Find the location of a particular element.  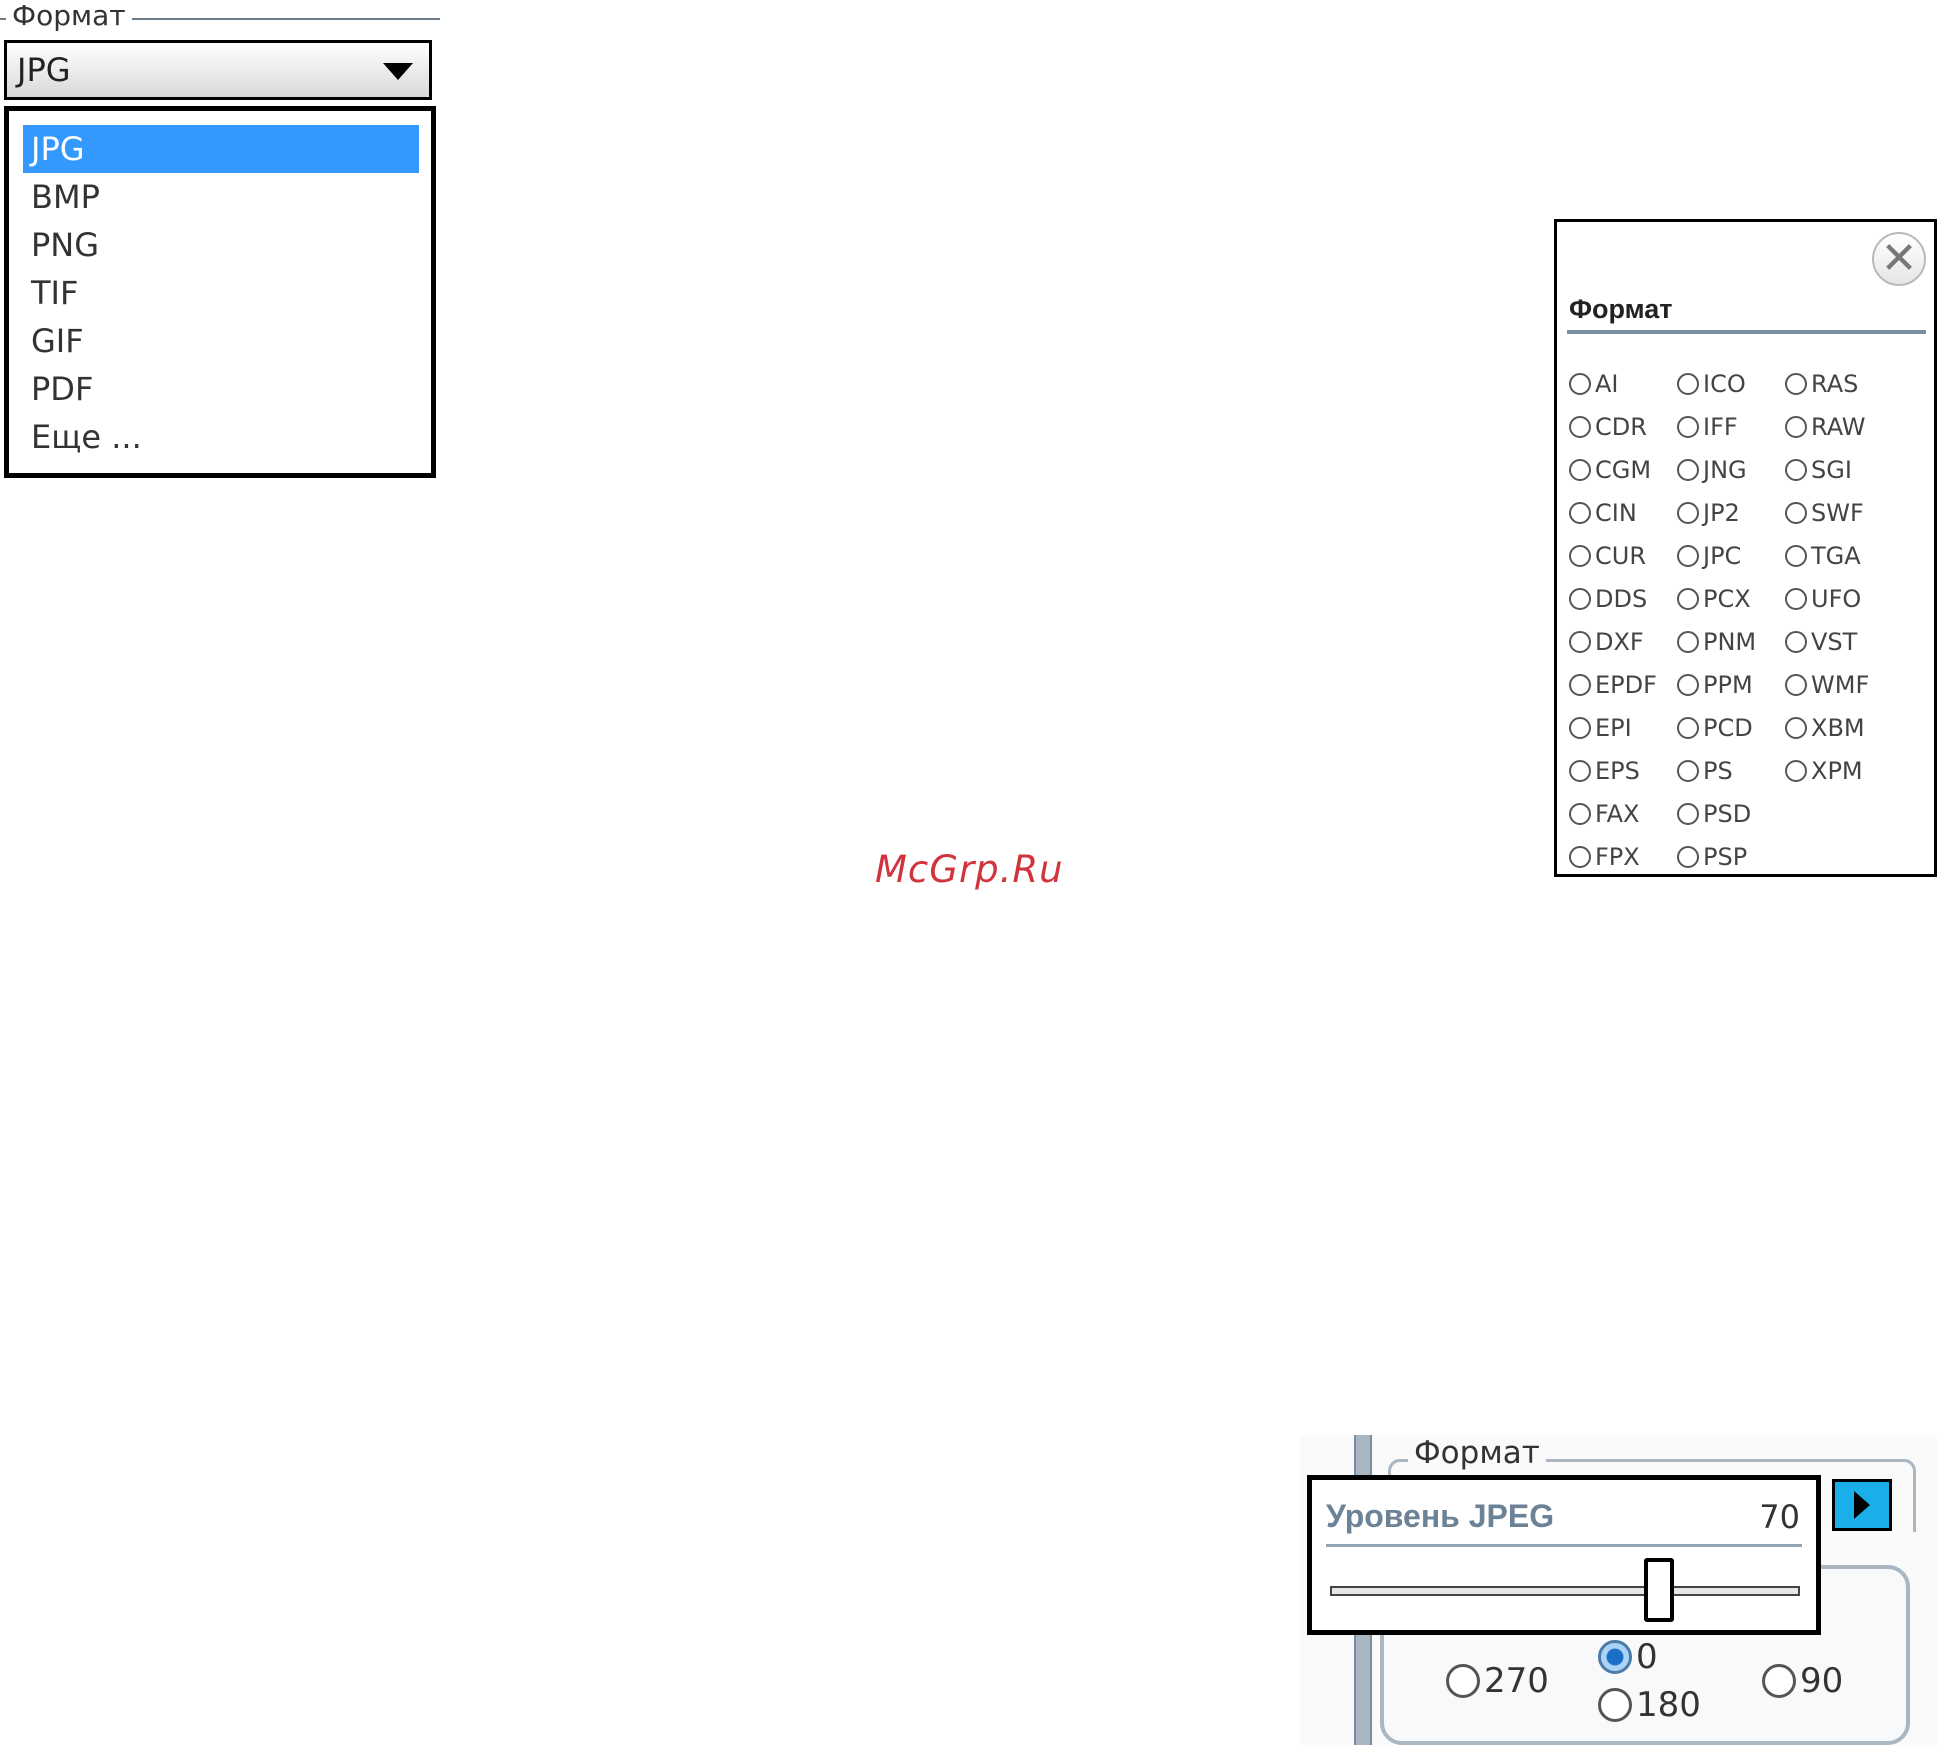

rotation-option-270: 270 is located at coordinates (1497, 1681).